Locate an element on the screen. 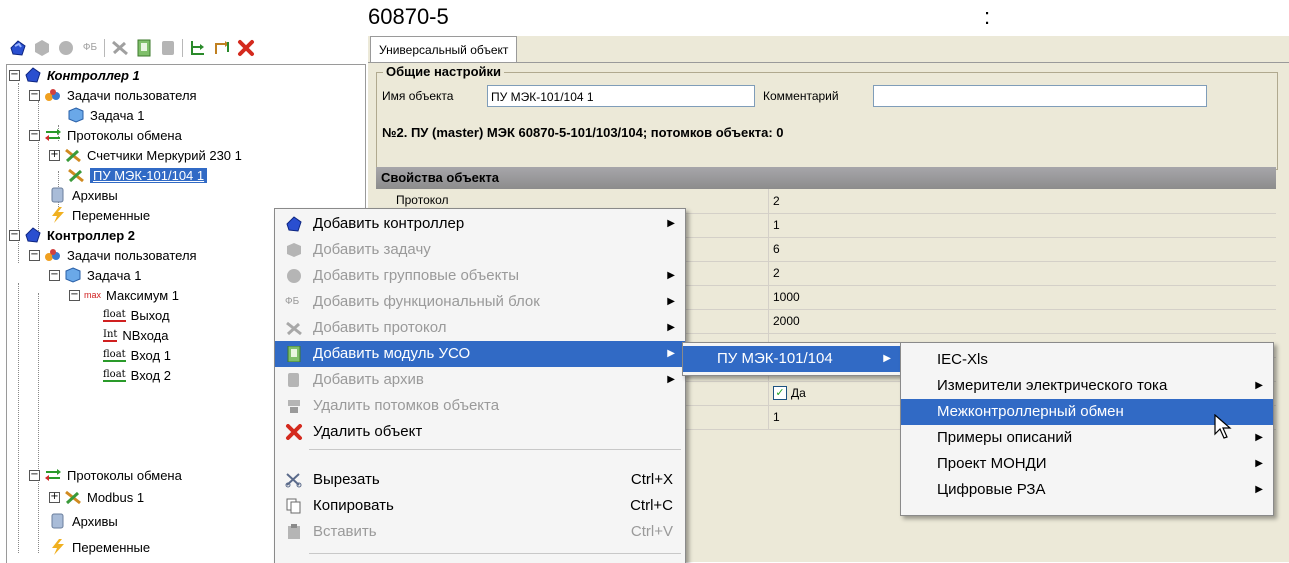 The height and width of the screenshot is (563, 1289). tree-item-n-inputs: Int NВхода is located at coordinates (135, 335).